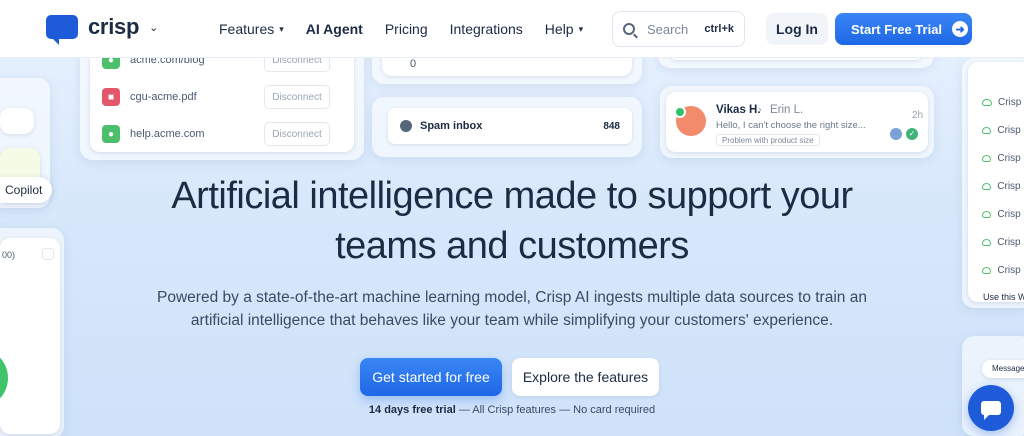  Describe the element at coordinates (768, 140) in the screenshot. I see `conversation-tag: Problem with product size` at that location.